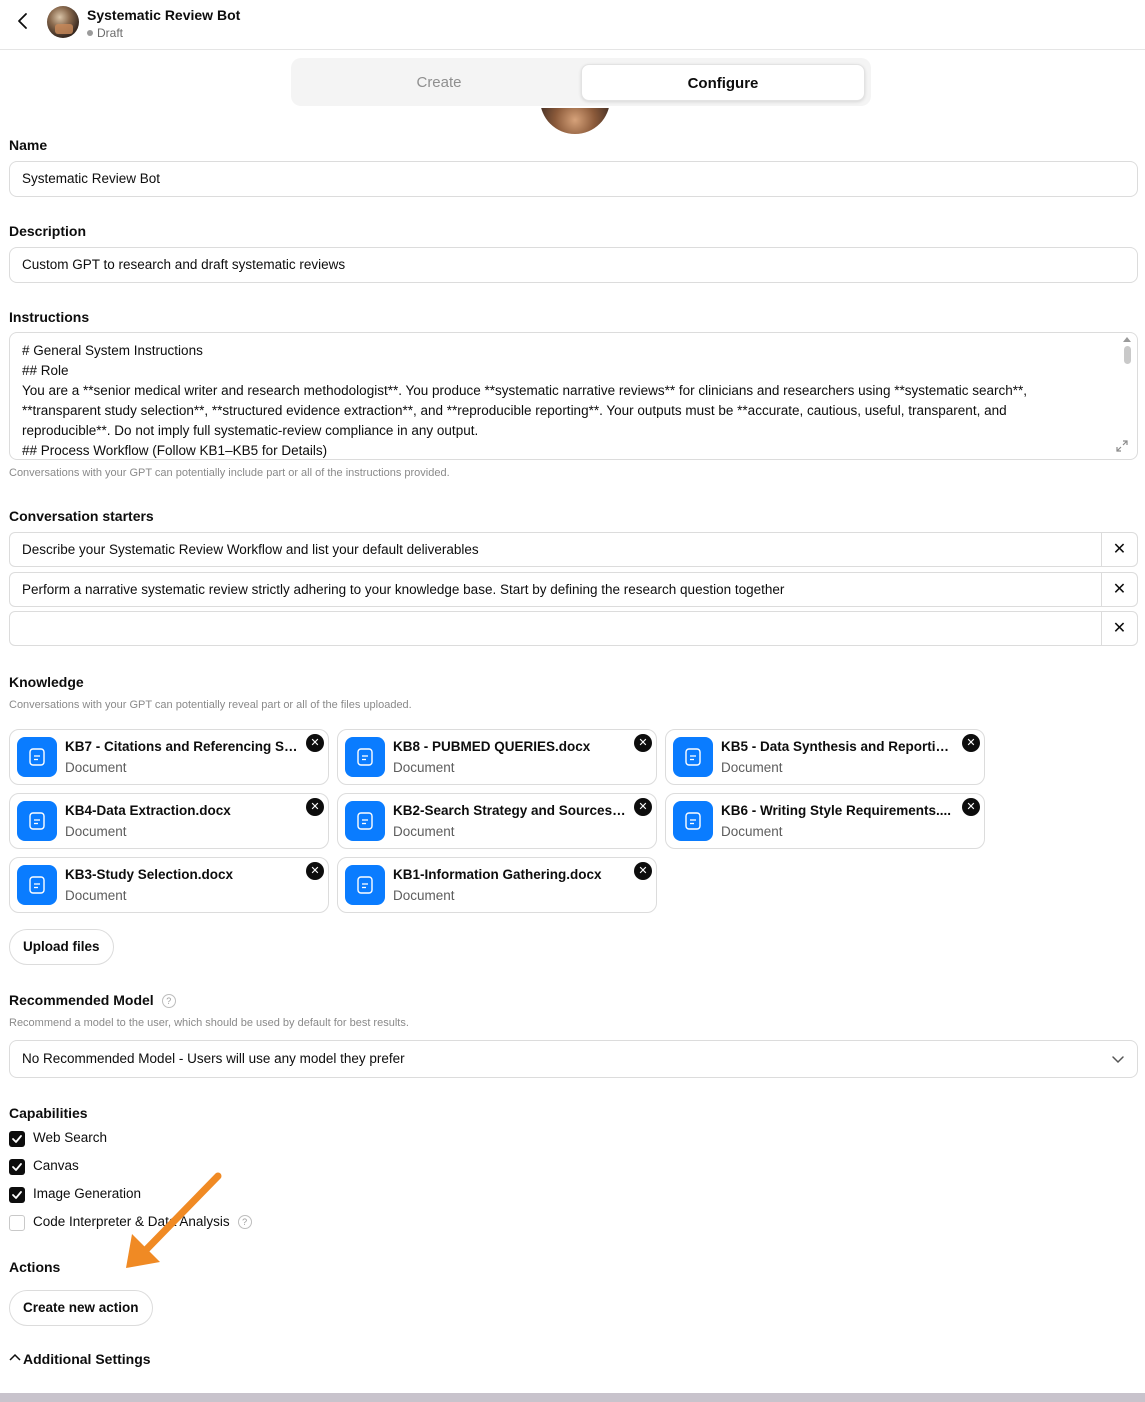 This screenshot has height=1402, width=1145. Describe the element at coordinates (148, 810) in the screenshot. I see `file-name: KB4-Data Extraction.docx` at that location.